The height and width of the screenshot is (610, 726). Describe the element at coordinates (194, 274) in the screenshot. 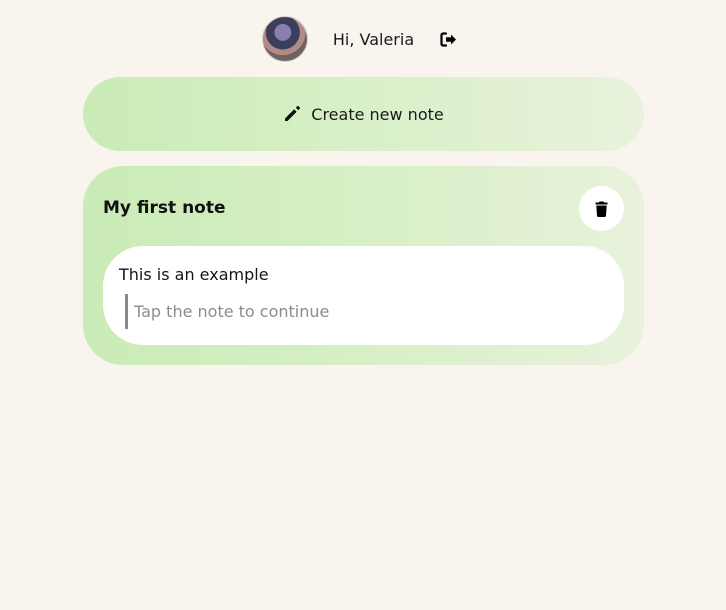

I see `note-text: This is an example` at that location.